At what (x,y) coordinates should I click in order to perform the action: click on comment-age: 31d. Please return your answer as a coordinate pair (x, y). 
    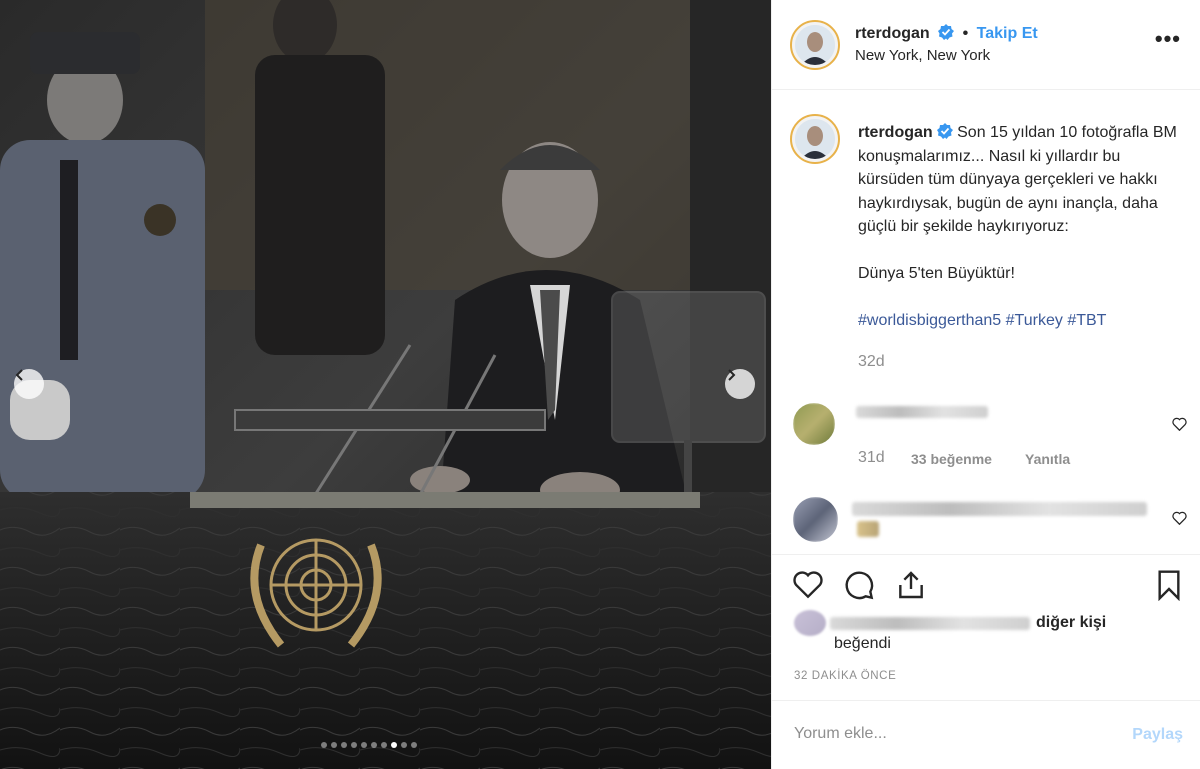
    Looking at the image, I should click on (871, 457).